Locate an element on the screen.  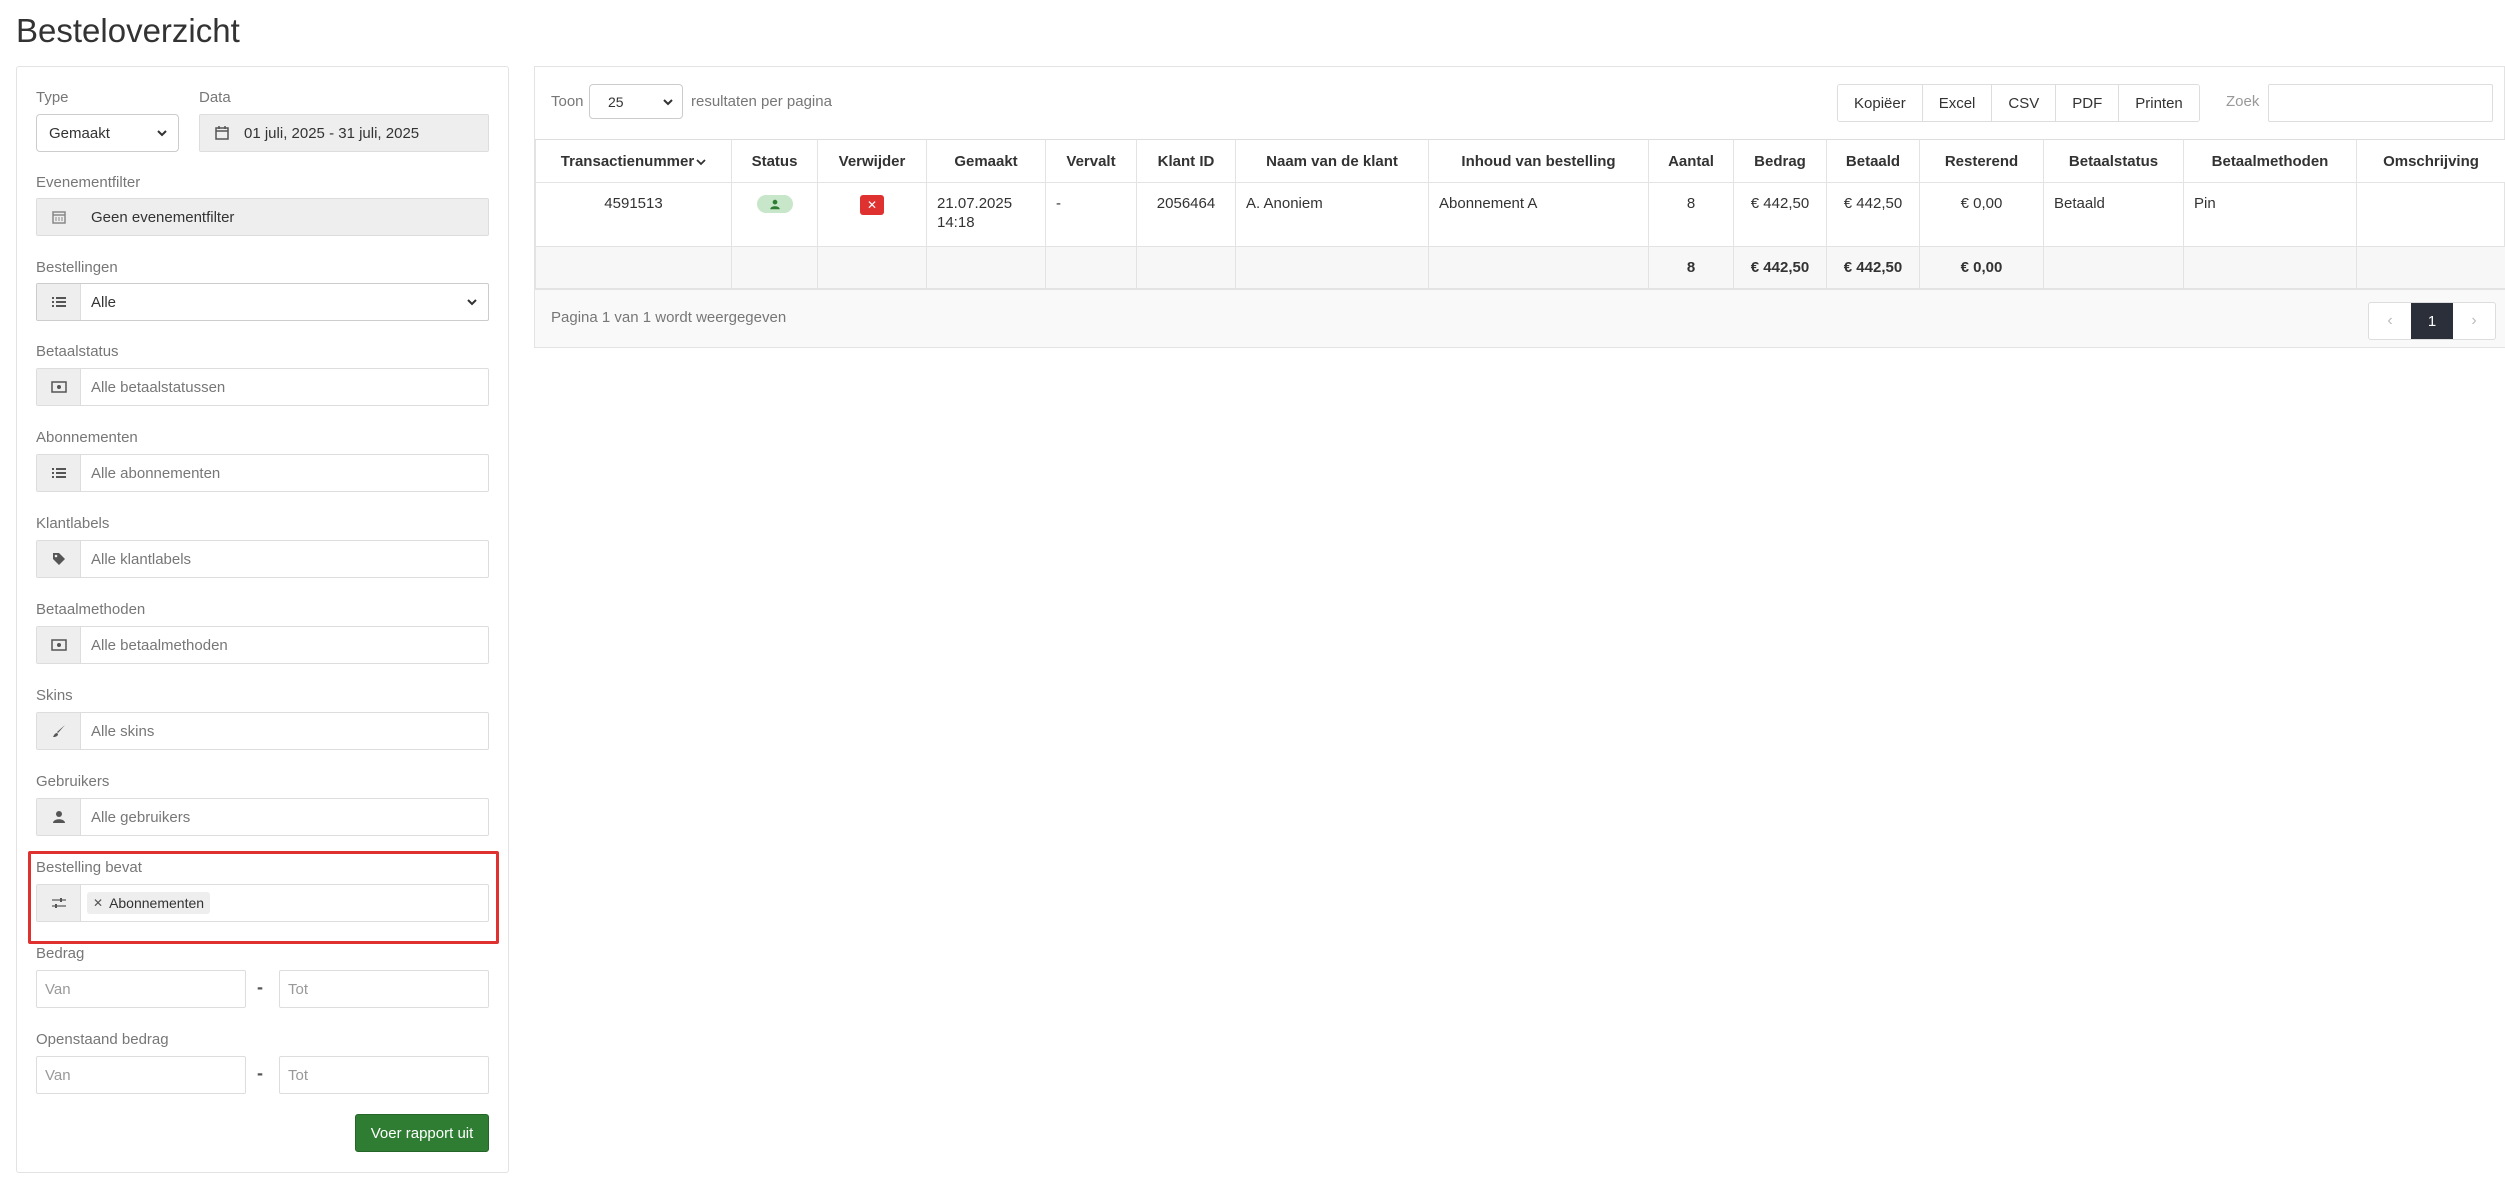
outstanding-from-input: Van is located at coordinates (141, 1075).